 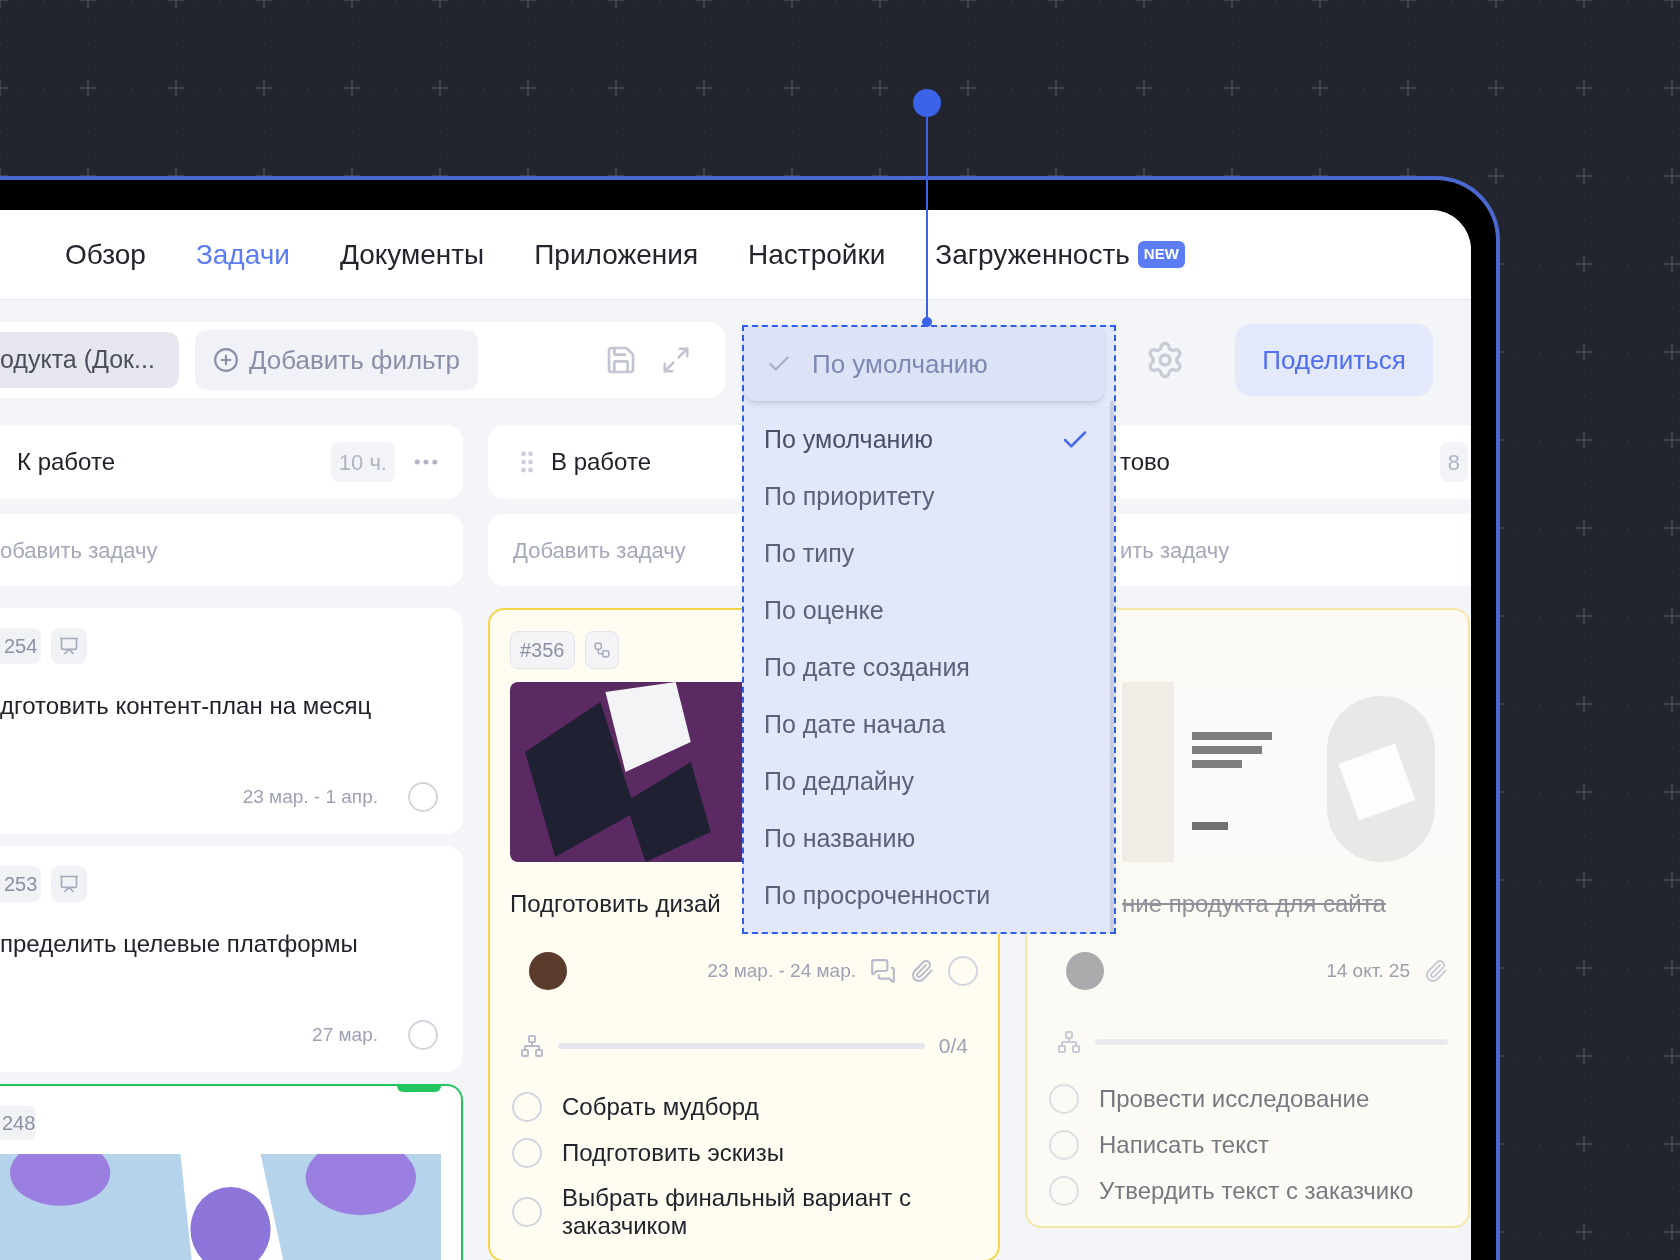 What do you see at coordinates (179, 944) in the screenshot?
I see `task-title: пределить целевые платформы` at bounding box center [179, 944].